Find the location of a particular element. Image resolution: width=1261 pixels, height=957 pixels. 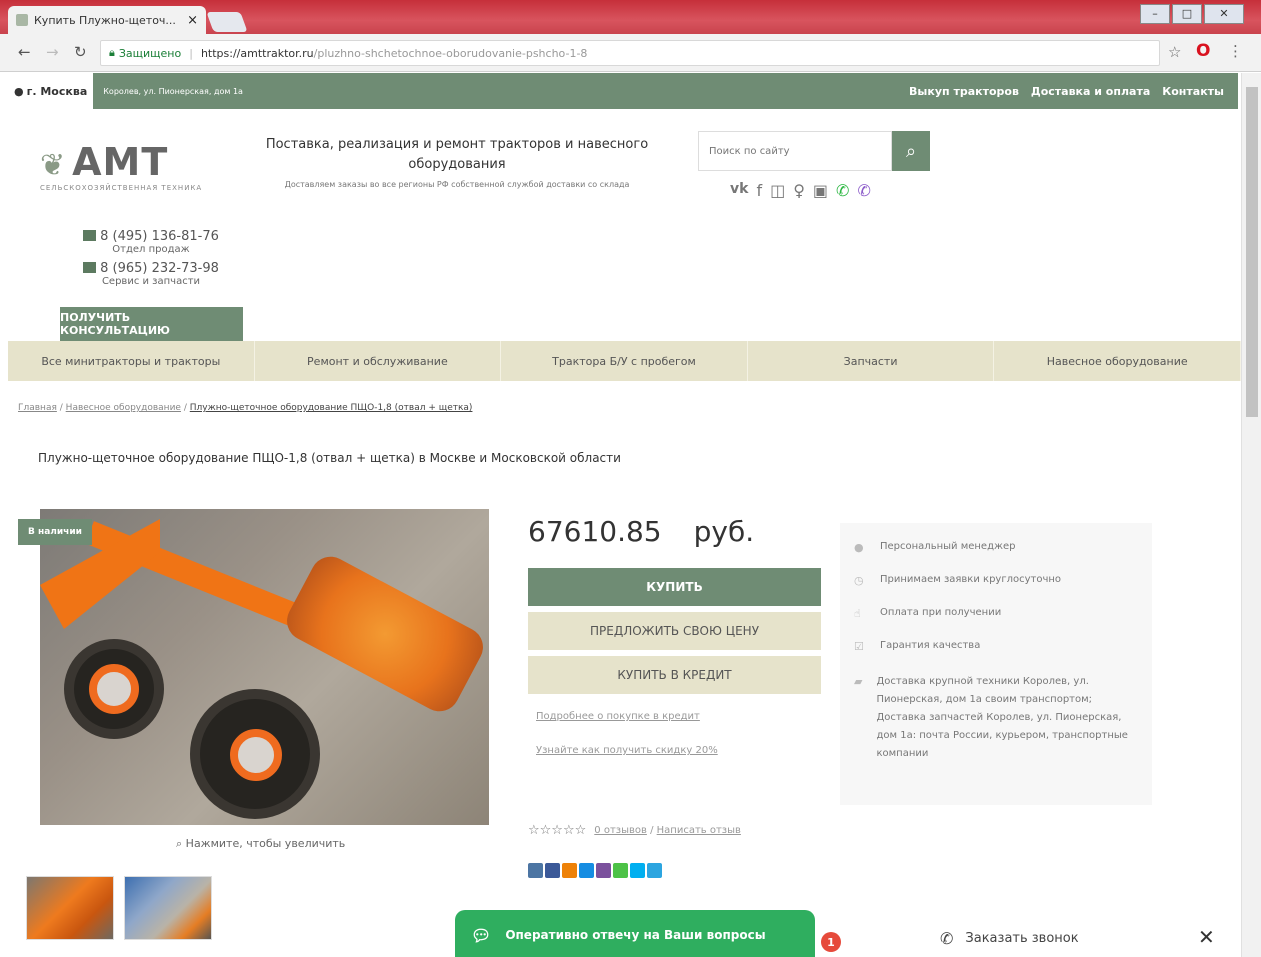

menu-item-repair: Ремонт и обслуживание is located at coordinates (378, 361).